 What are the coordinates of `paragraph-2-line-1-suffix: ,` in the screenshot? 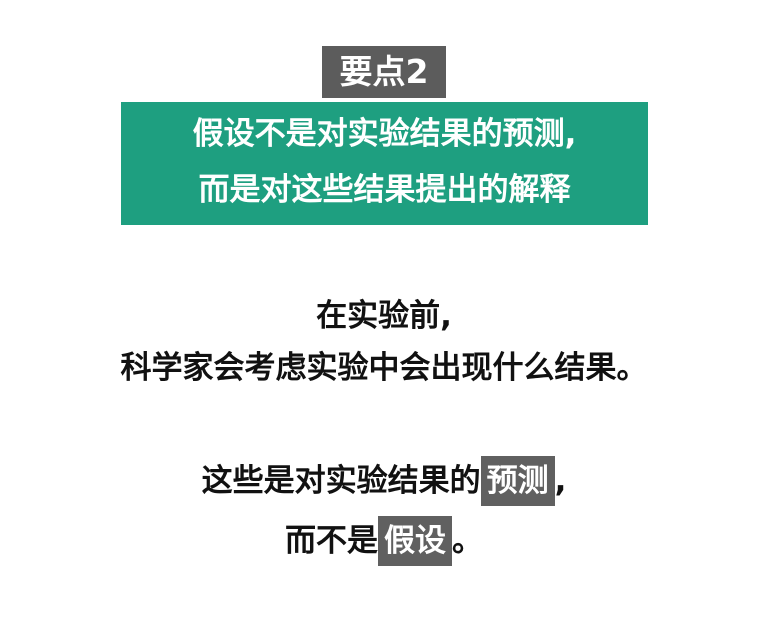 It's located at (560, 481).